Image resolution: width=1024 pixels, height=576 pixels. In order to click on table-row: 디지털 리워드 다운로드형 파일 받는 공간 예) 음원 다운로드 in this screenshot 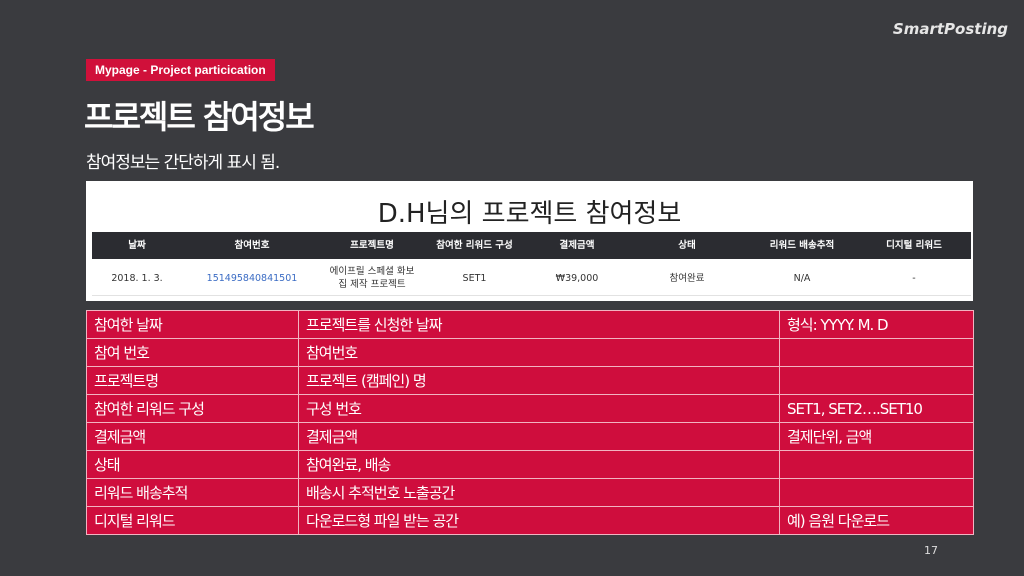, I will do `click(530, 520)`.